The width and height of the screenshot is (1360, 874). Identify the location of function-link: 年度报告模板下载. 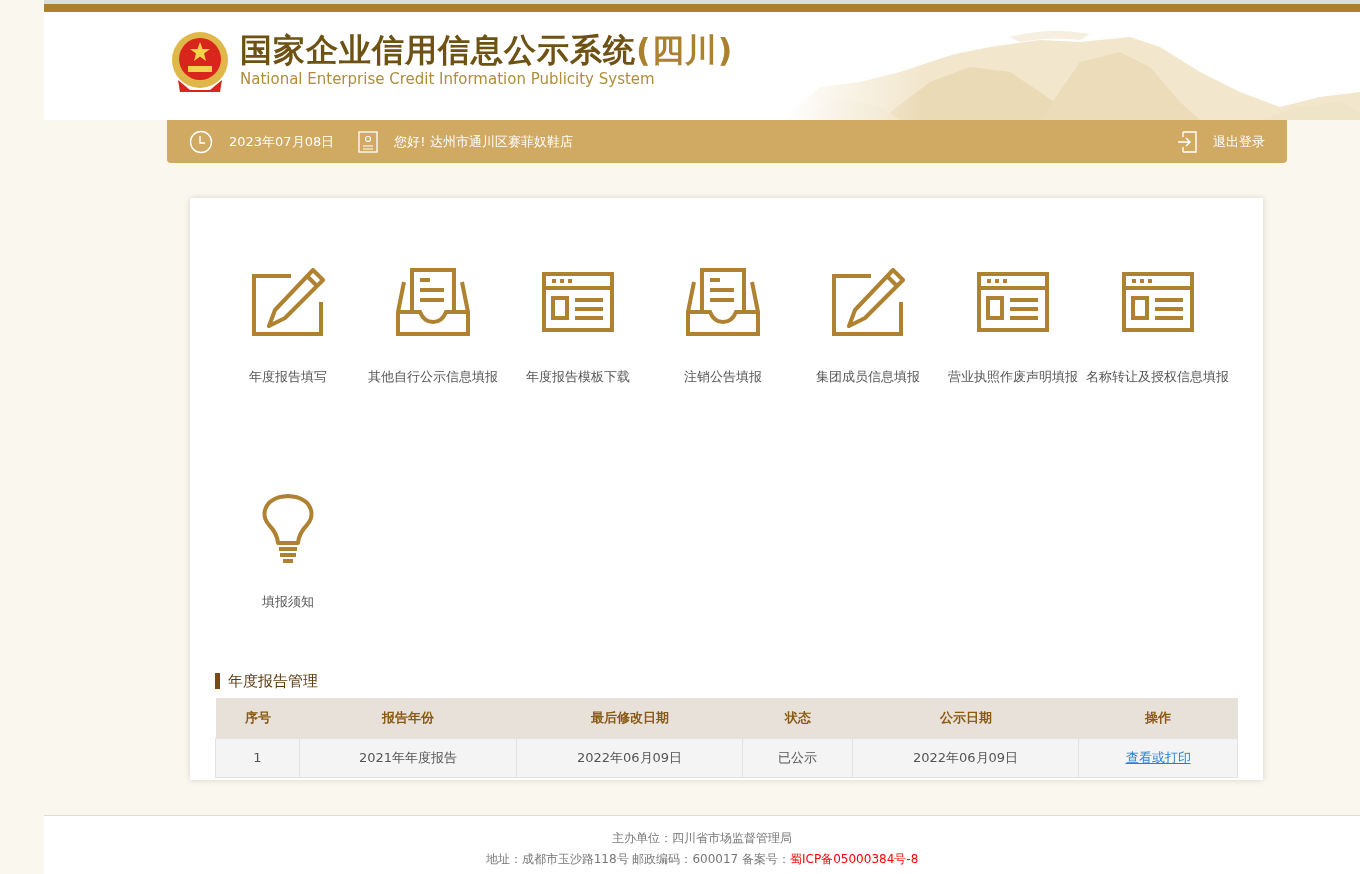
(577, 377).